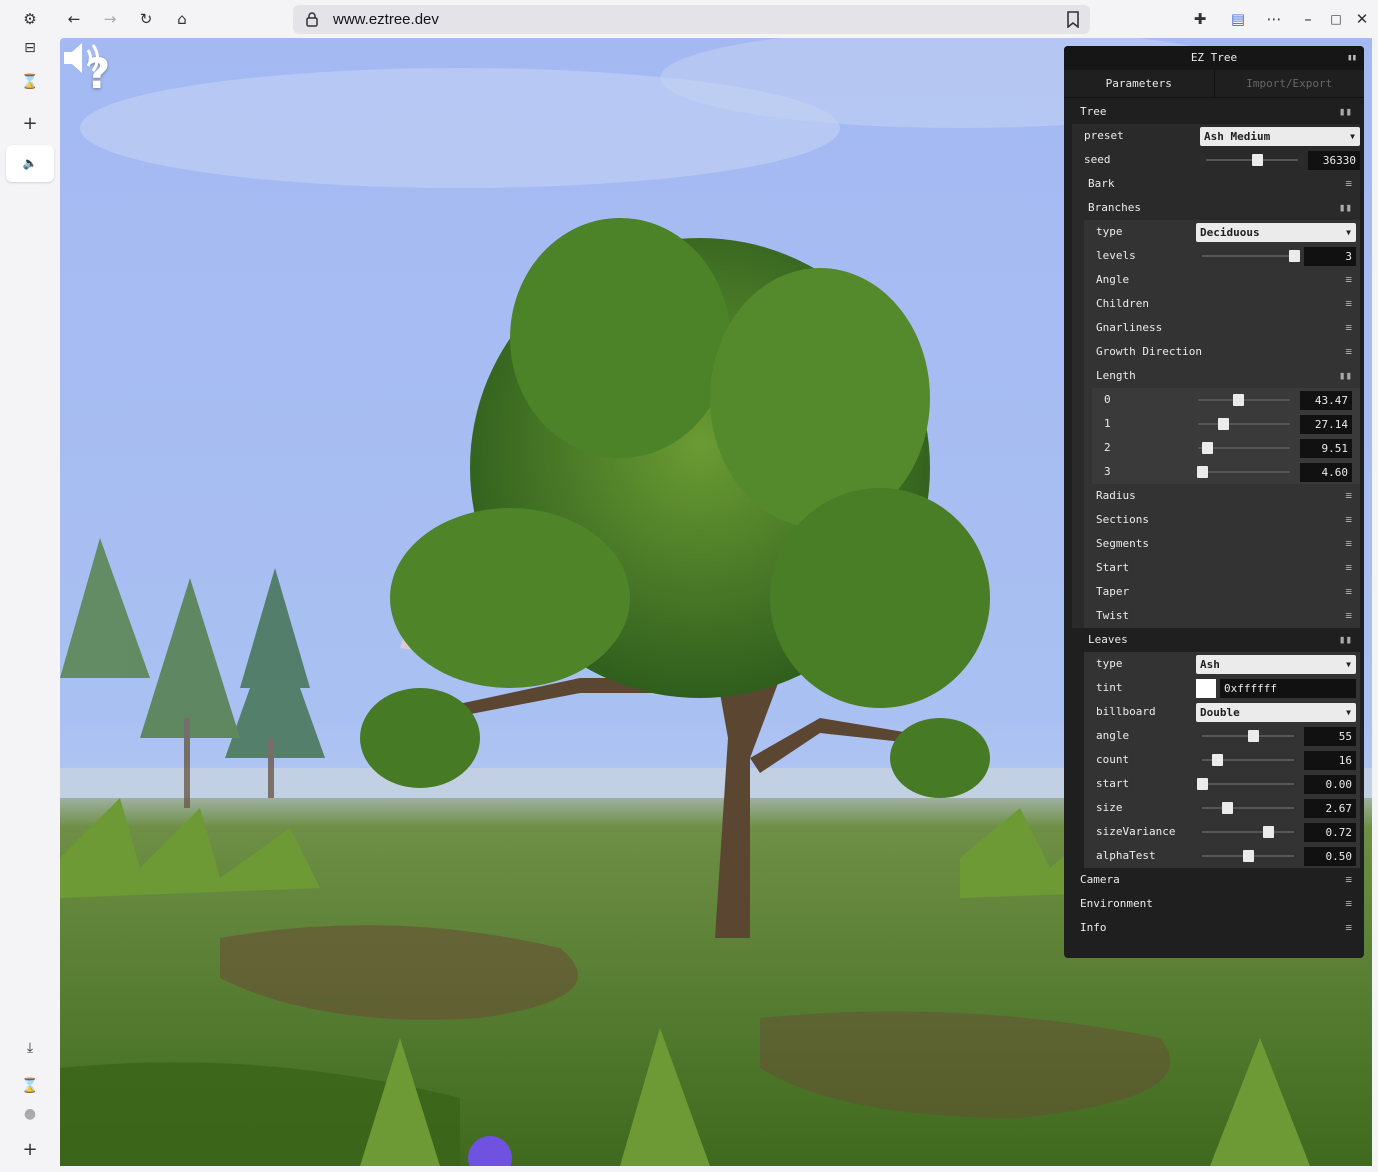  I want to click on leaf-param-number-input: 16, so click(1330, 760).